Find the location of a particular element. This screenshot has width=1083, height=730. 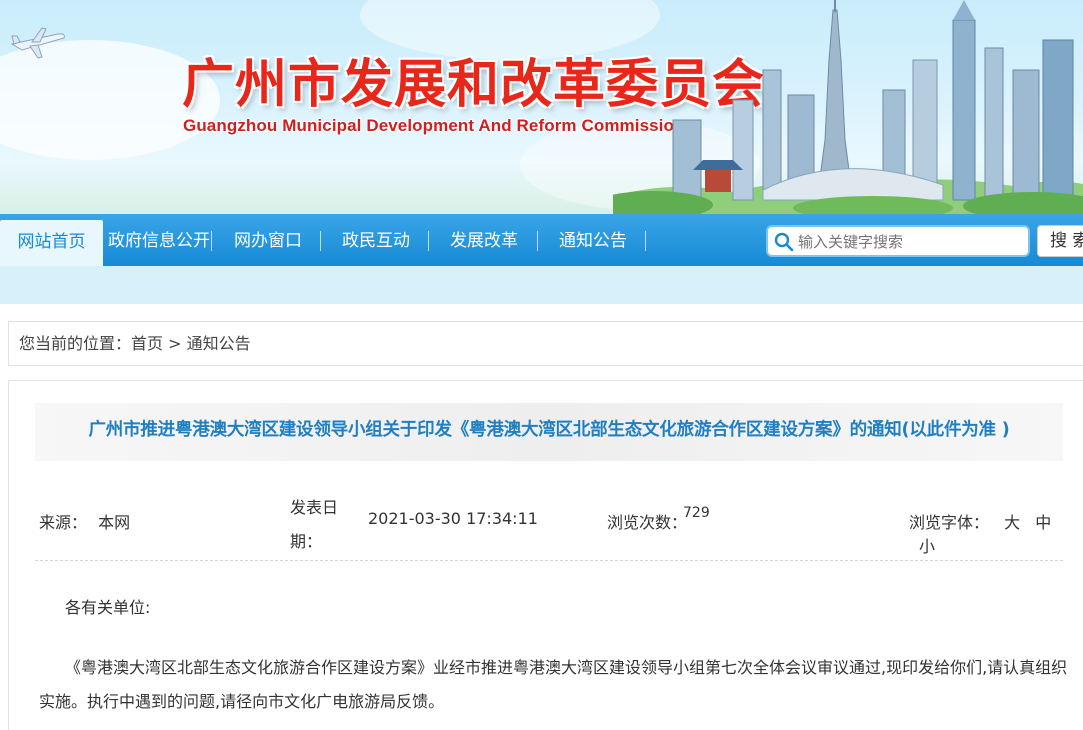

breadcrumb-current-link: 通知公告 is located at coordinates (219, 343).